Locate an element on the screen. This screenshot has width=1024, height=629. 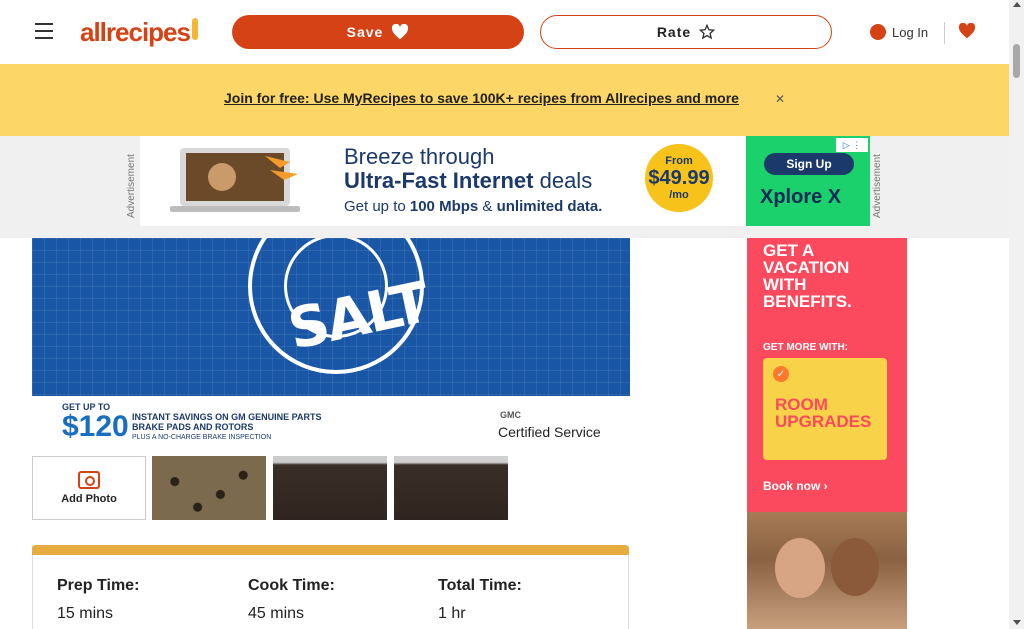
hero-ad-amount: $120 is located at coordinates (95, 426).